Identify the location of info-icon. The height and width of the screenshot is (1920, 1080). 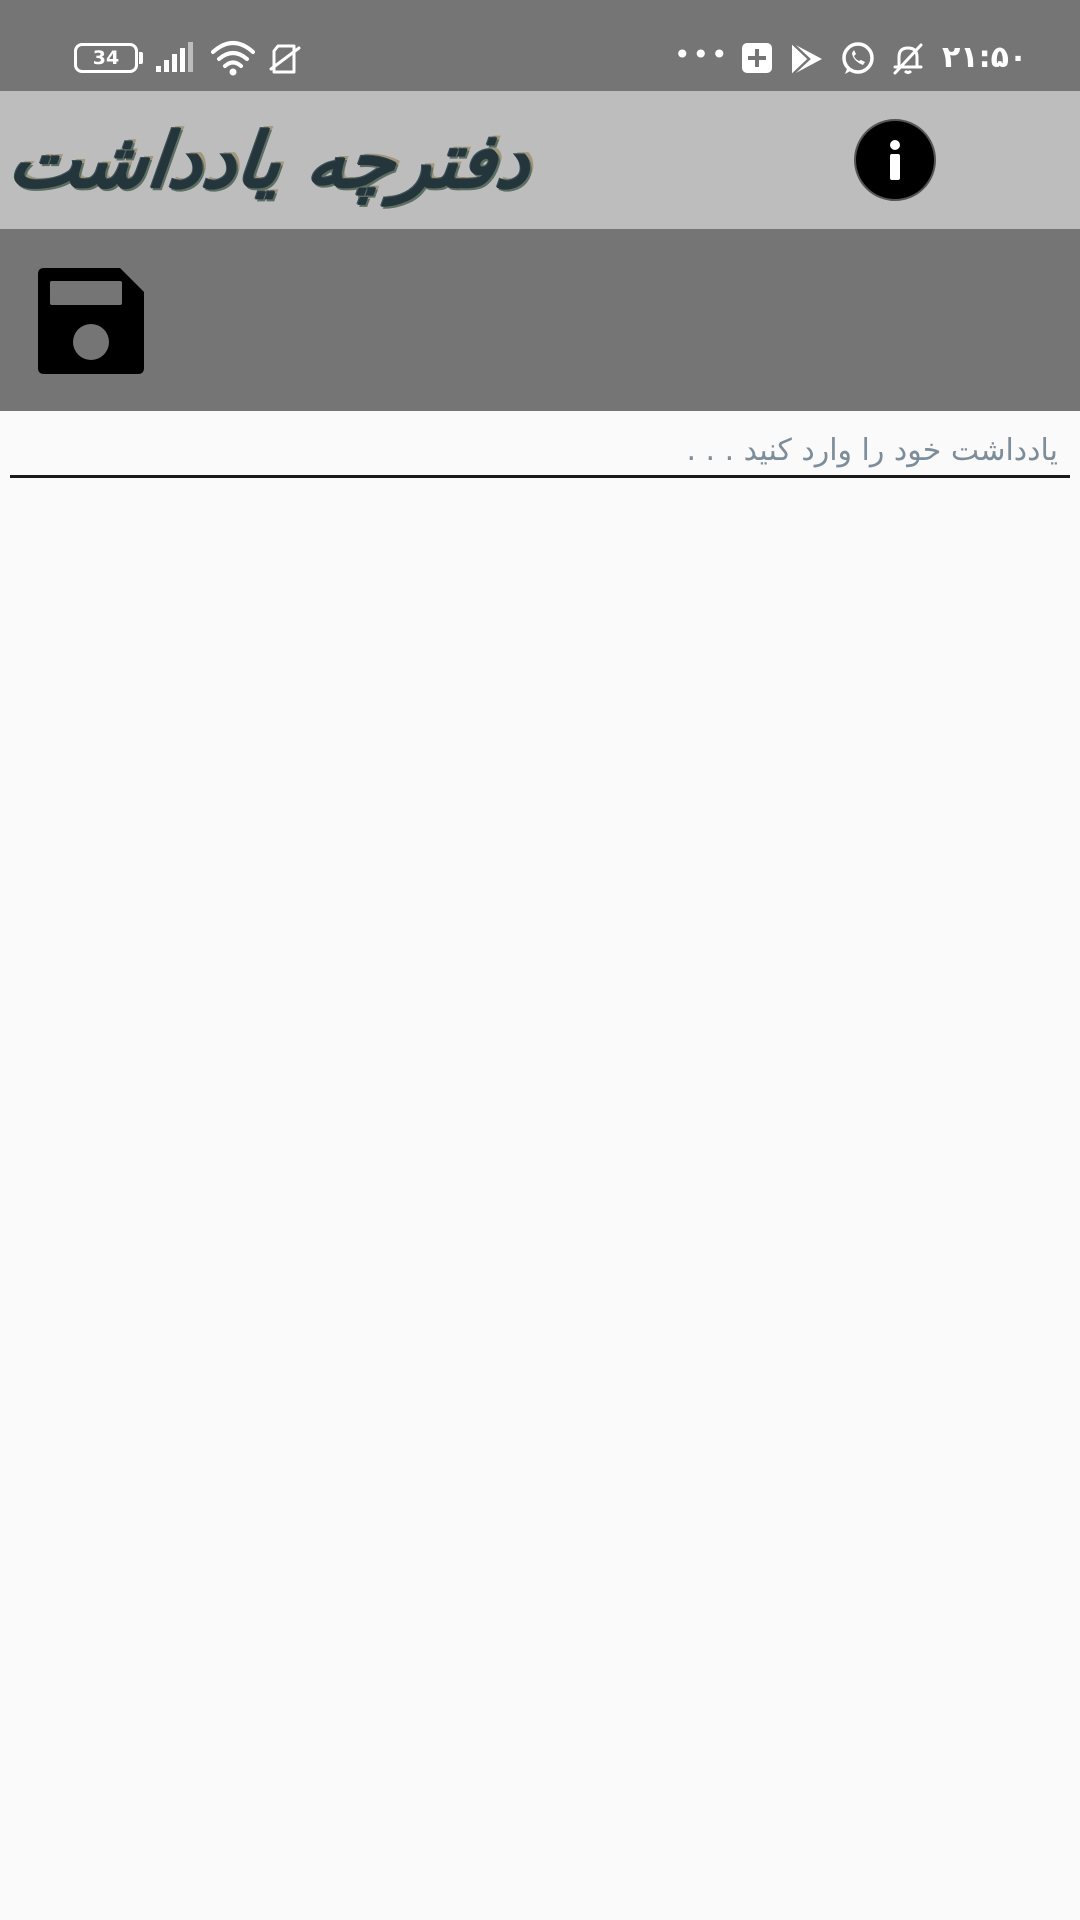
(895, 160).